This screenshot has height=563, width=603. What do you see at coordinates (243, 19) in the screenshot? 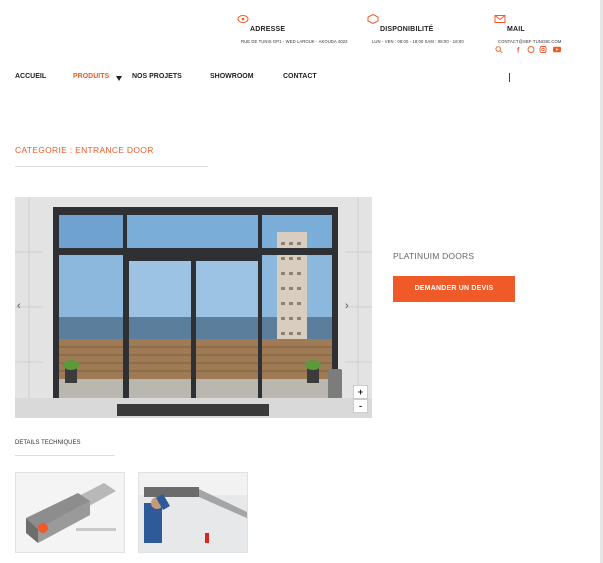
I see `map-pin-icon` at bounding box center [243, 19].